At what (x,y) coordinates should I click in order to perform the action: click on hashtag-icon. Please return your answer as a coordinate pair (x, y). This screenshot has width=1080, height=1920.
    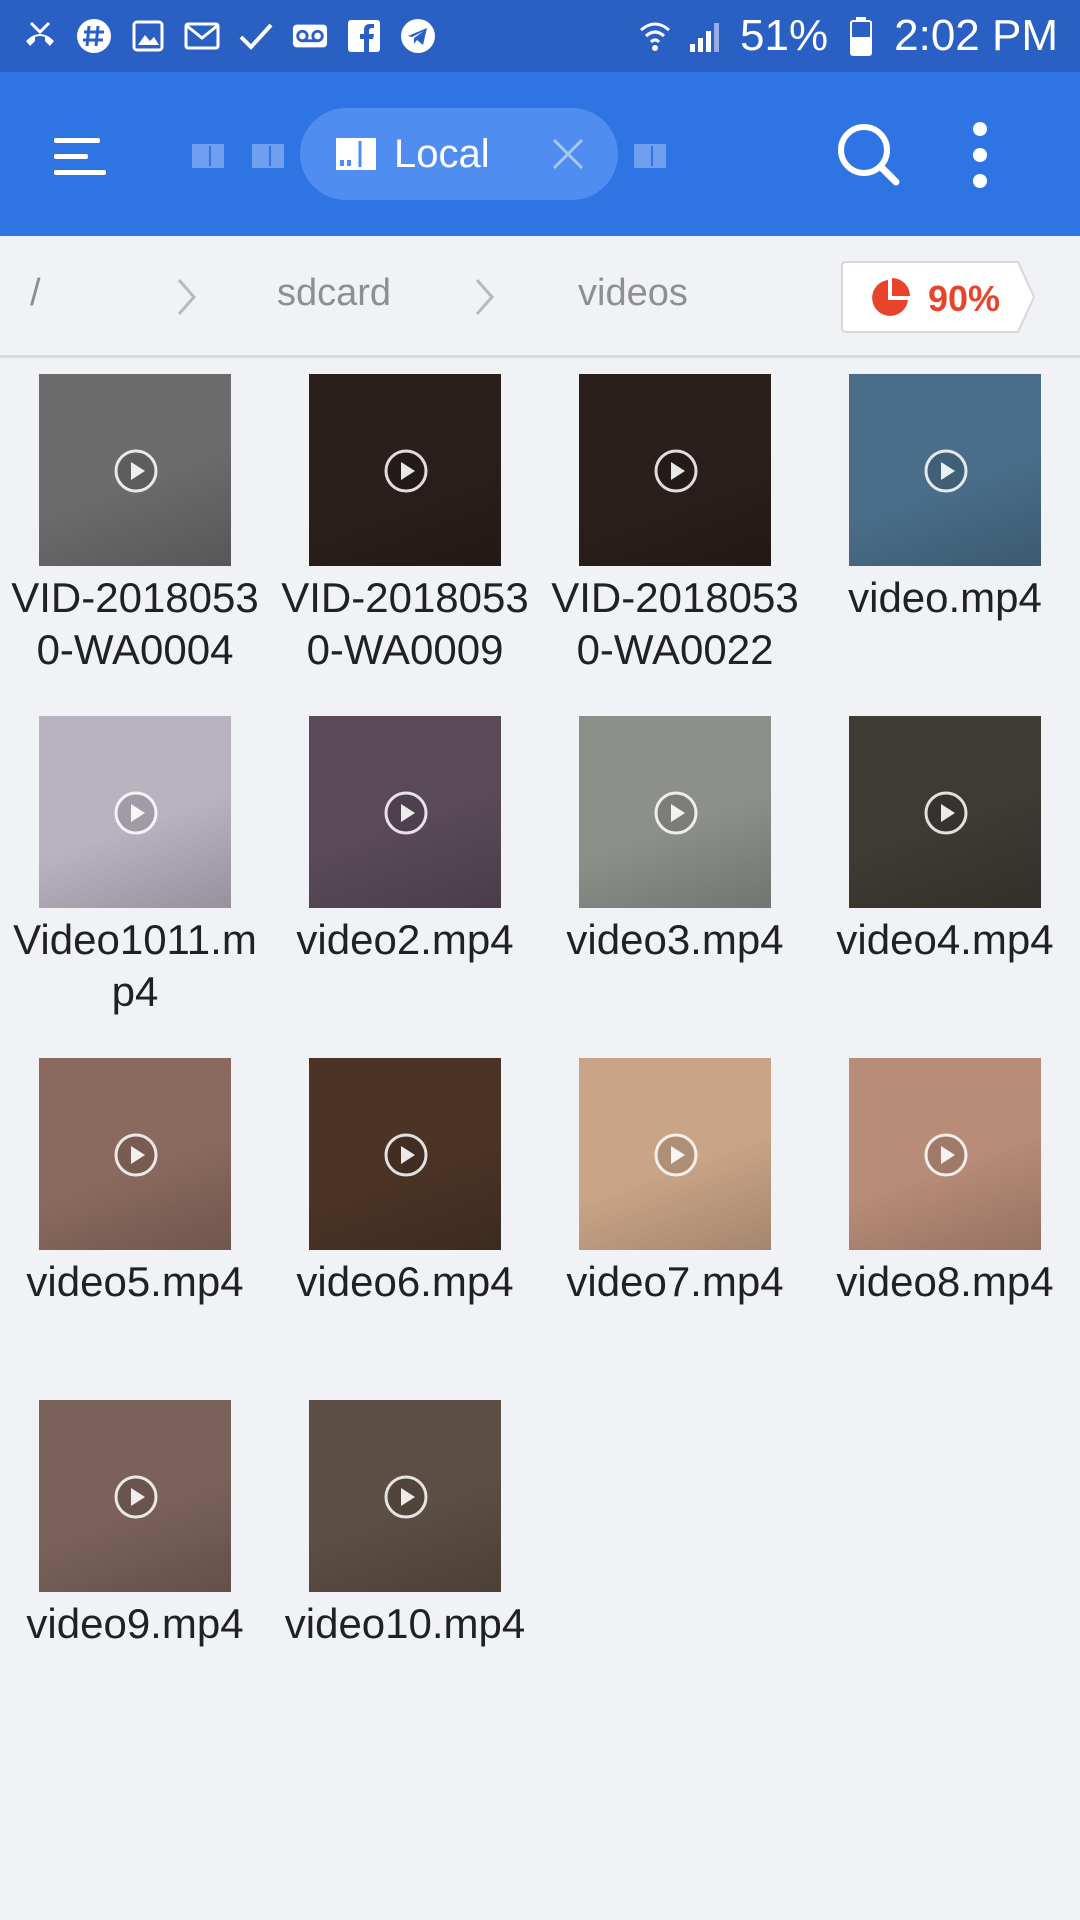
    Looking at the image, I should click on (94, 36).